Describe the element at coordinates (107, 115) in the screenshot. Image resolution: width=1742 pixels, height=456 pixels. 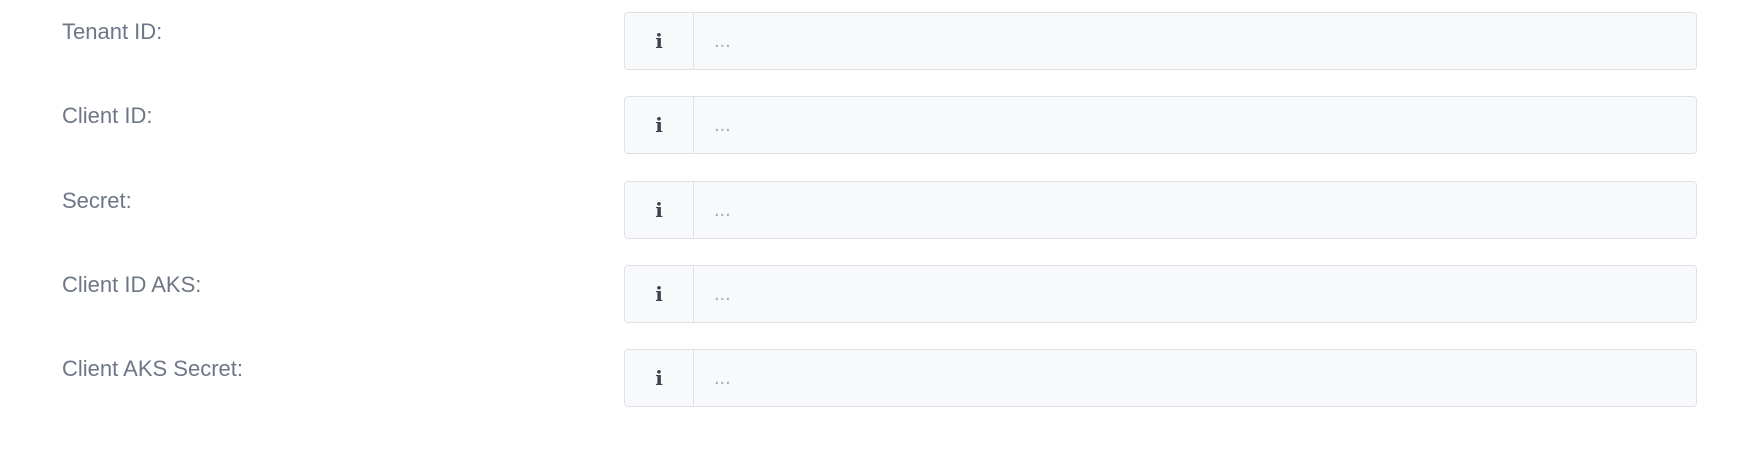
I see `client-id-label: Client ID:` at that location.